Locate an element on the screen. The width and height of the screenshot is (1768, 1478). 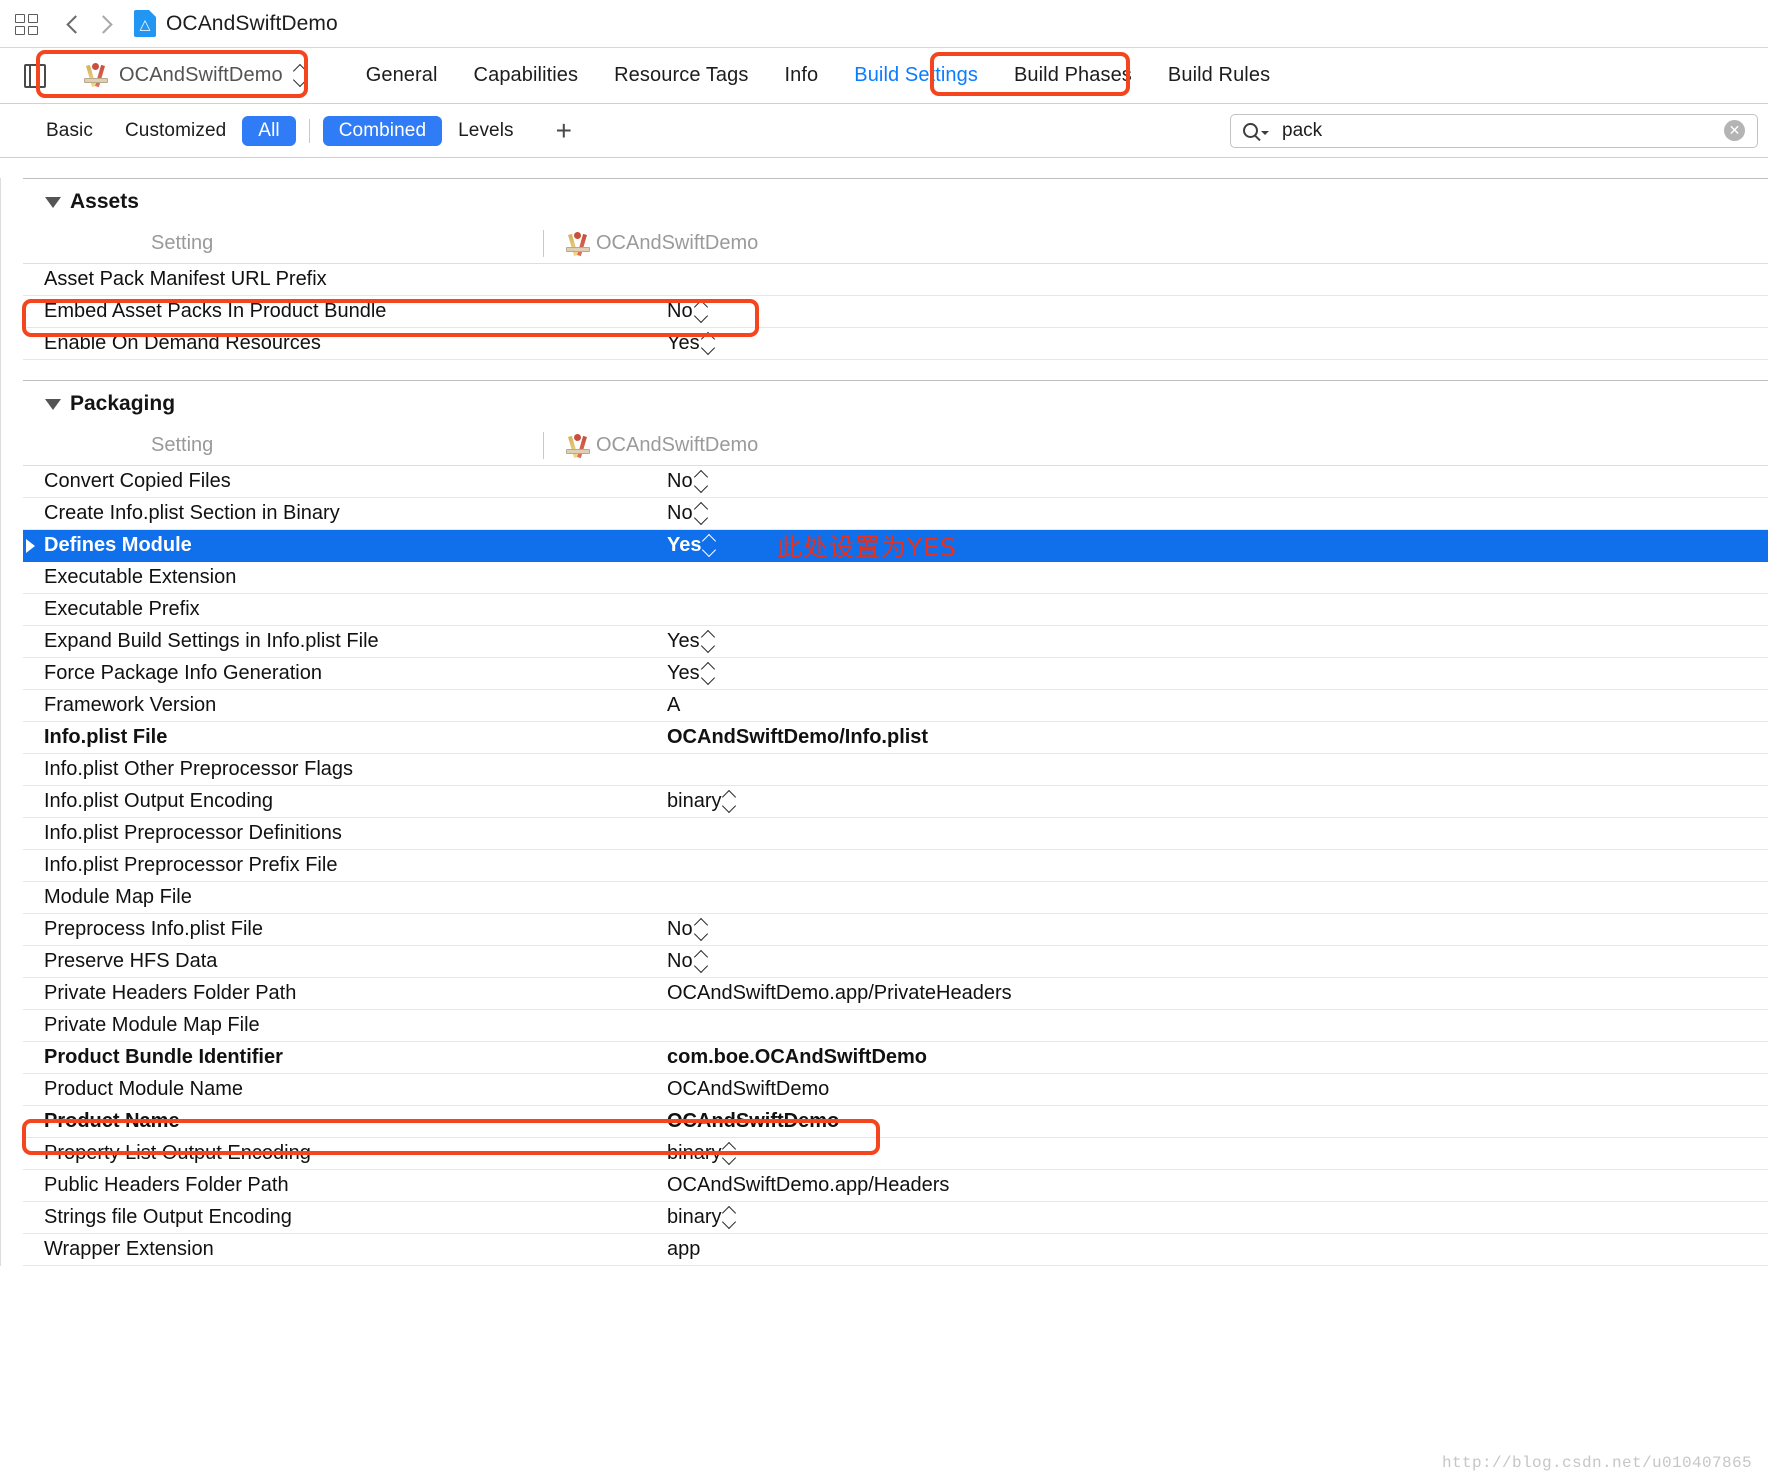
setting-name: Create Info.plist Section in Binary is located at coordinates (192, 513).